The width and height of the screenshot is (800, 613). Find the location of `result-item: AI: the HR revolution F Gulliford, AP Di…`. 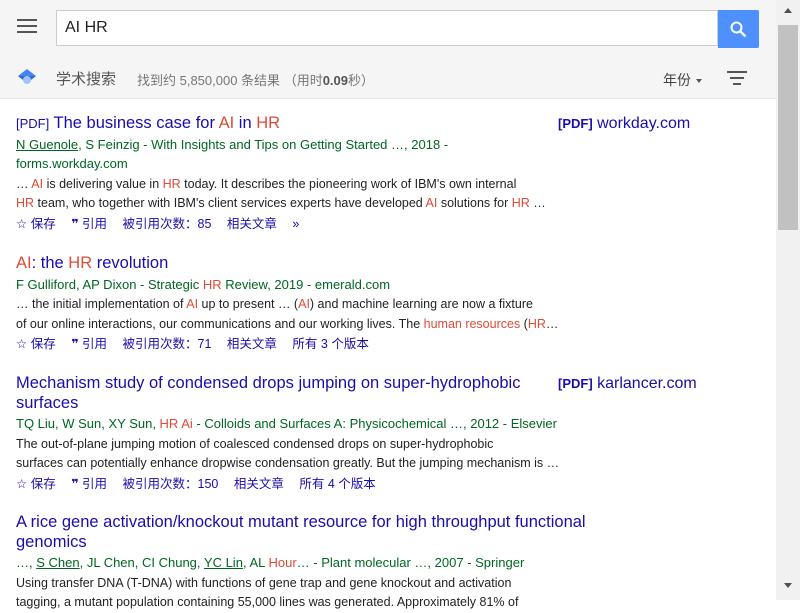

result-item: AI: the HR revolution F Gulliford, AP Di… is located at coordinates (316, 304).